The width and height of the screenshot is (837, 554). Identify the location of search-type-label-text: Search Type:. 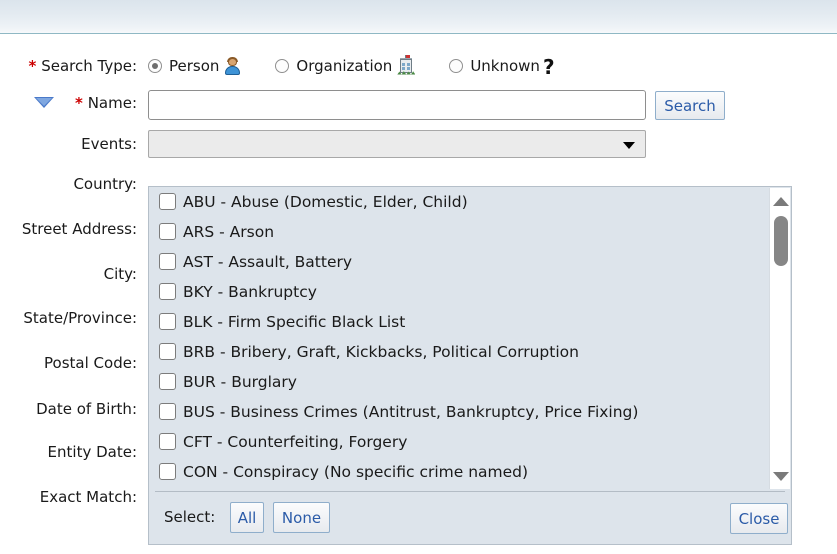
(89, 66).